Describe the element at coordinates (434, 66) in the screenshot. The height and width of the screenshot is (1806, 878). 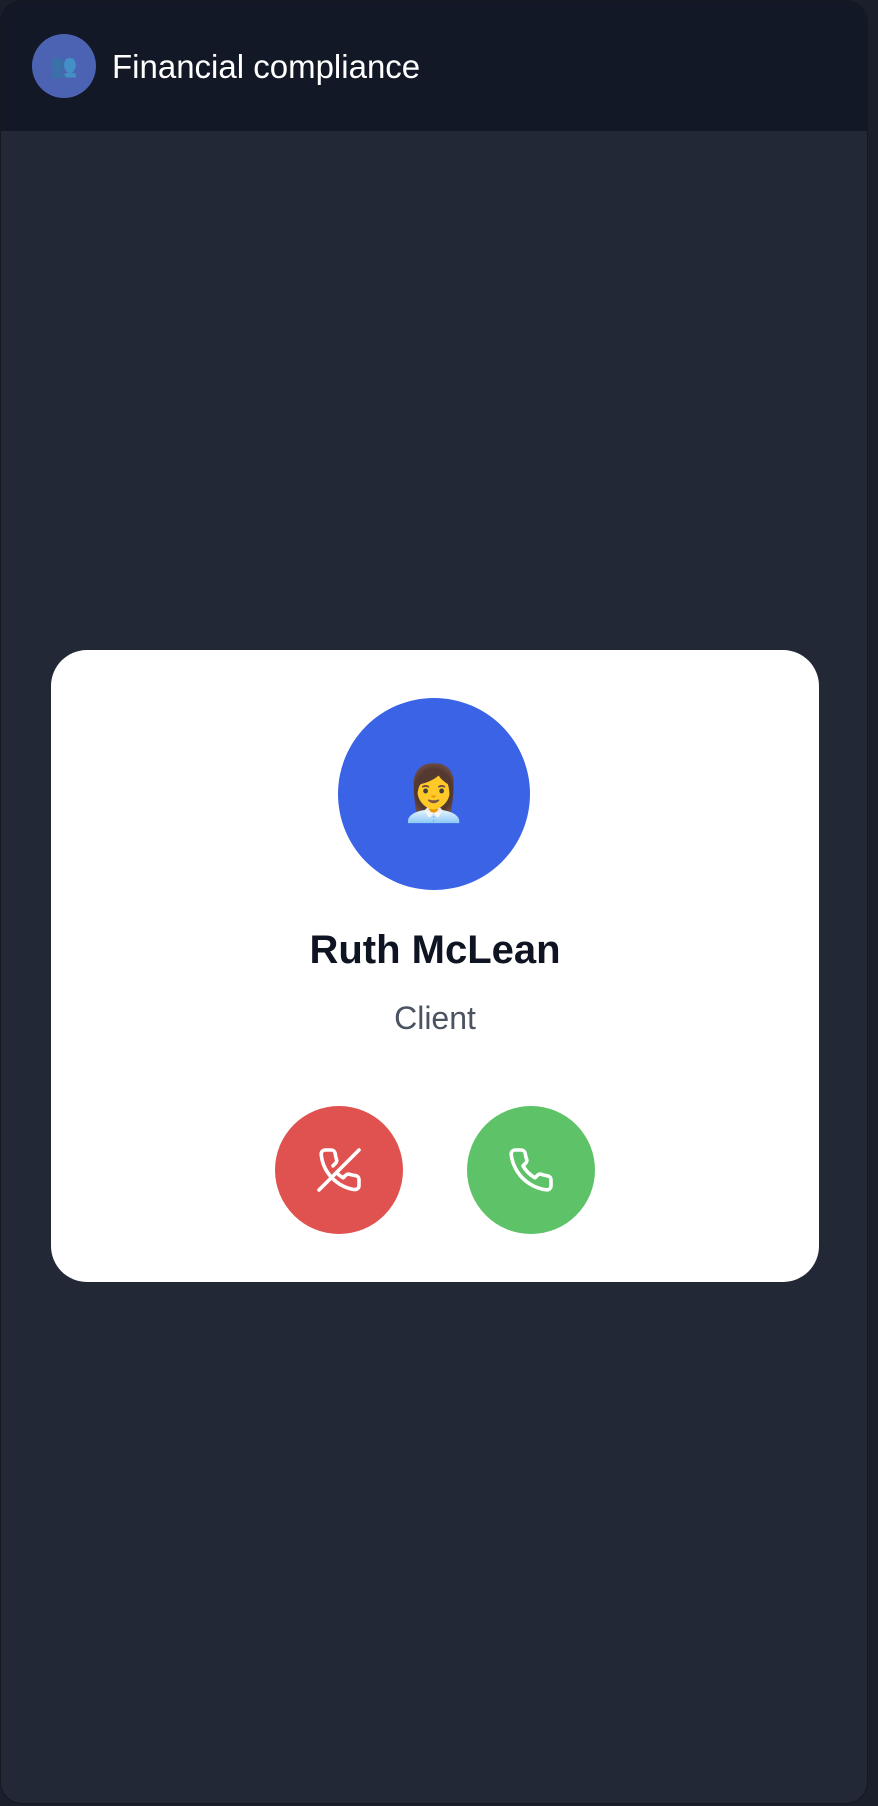
I see `chat-header: 👥 Financial compliance` at that location.